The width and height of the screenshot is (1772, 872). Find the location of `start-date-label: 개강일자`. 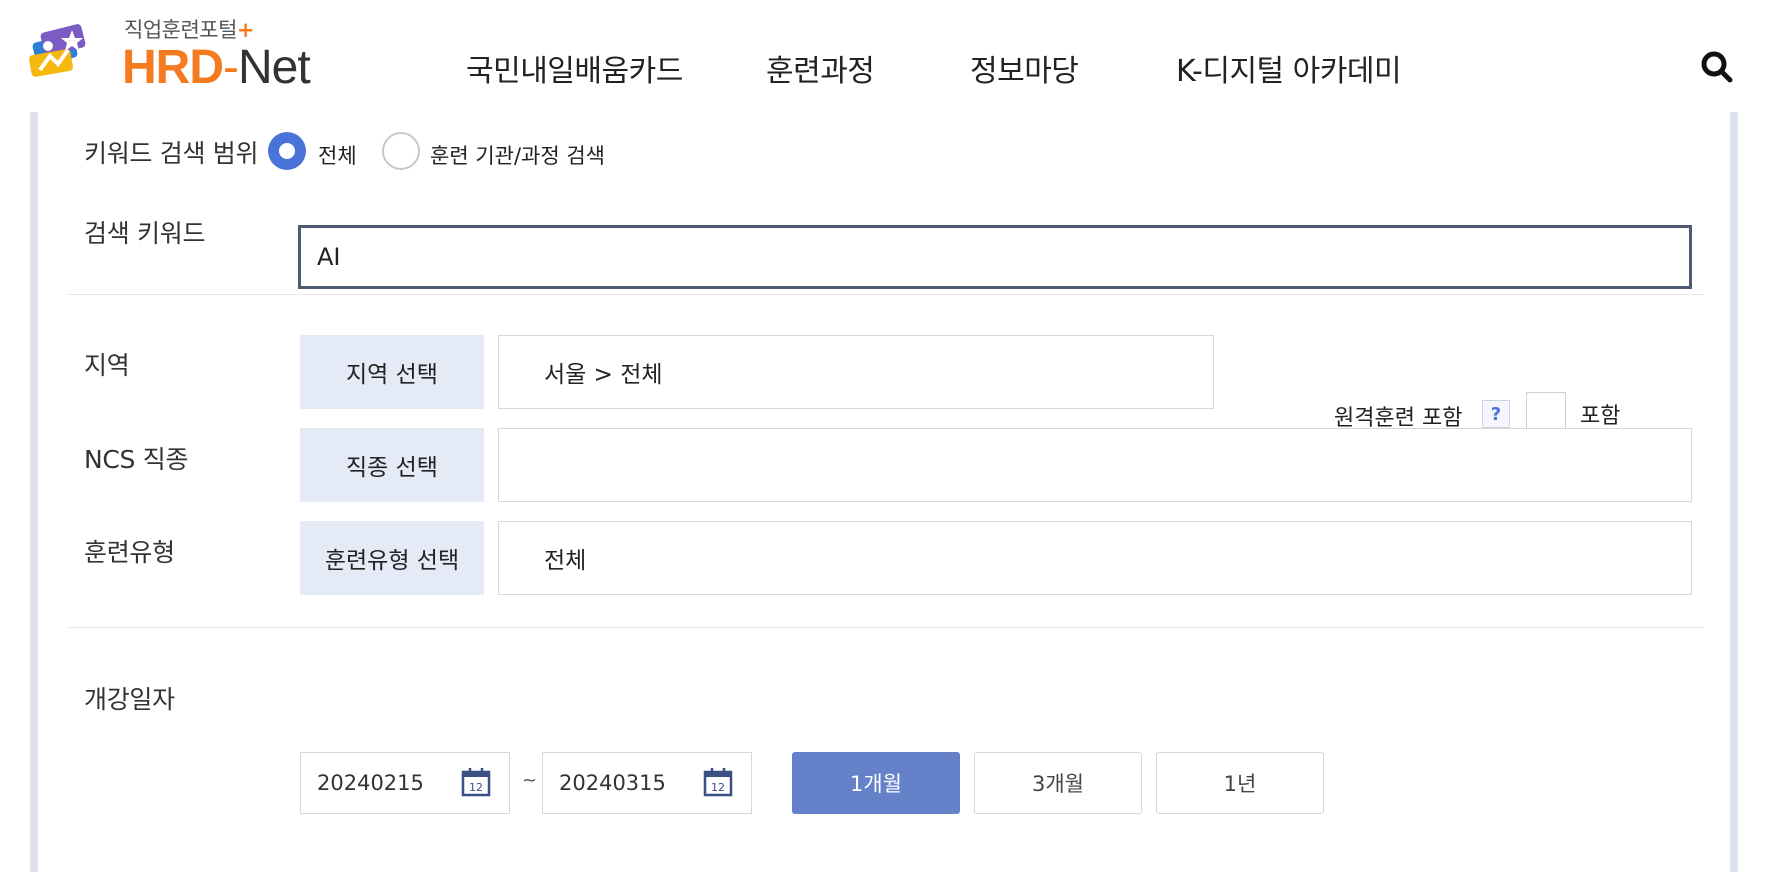

start-date-label: 개강일자 is located at coordinates (129, 699).